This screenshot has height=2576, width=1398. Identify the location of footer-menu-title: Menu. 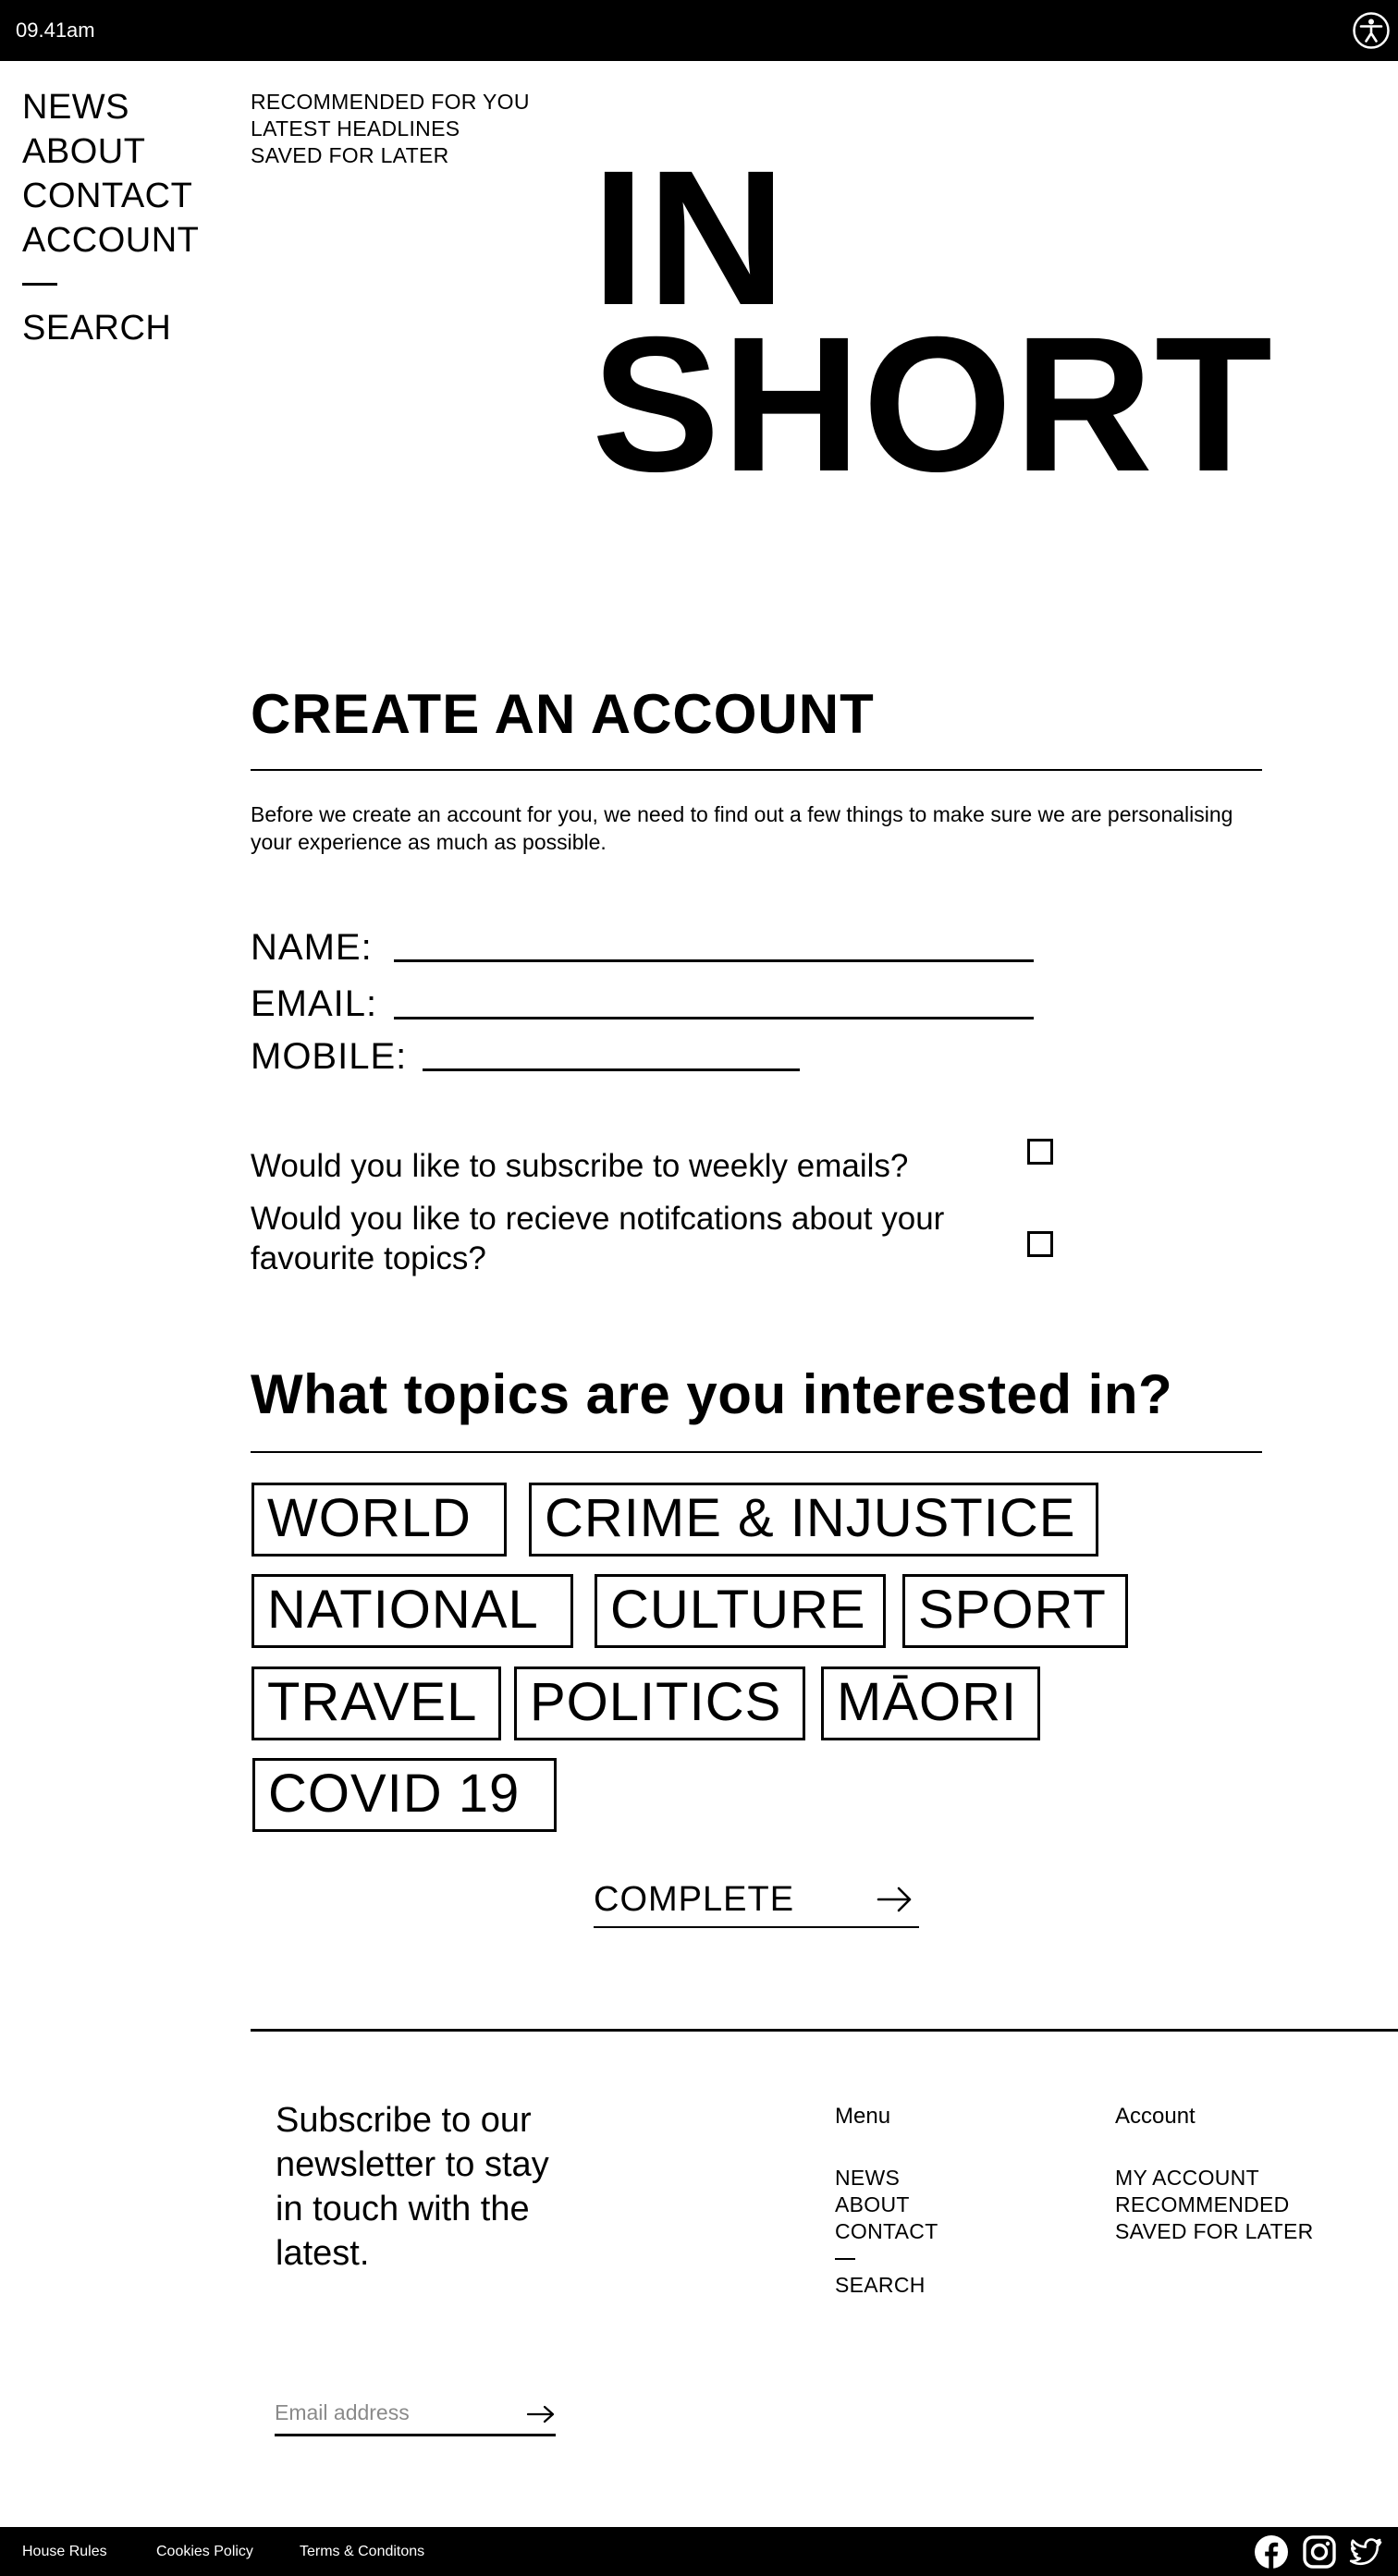
(863, 2116).